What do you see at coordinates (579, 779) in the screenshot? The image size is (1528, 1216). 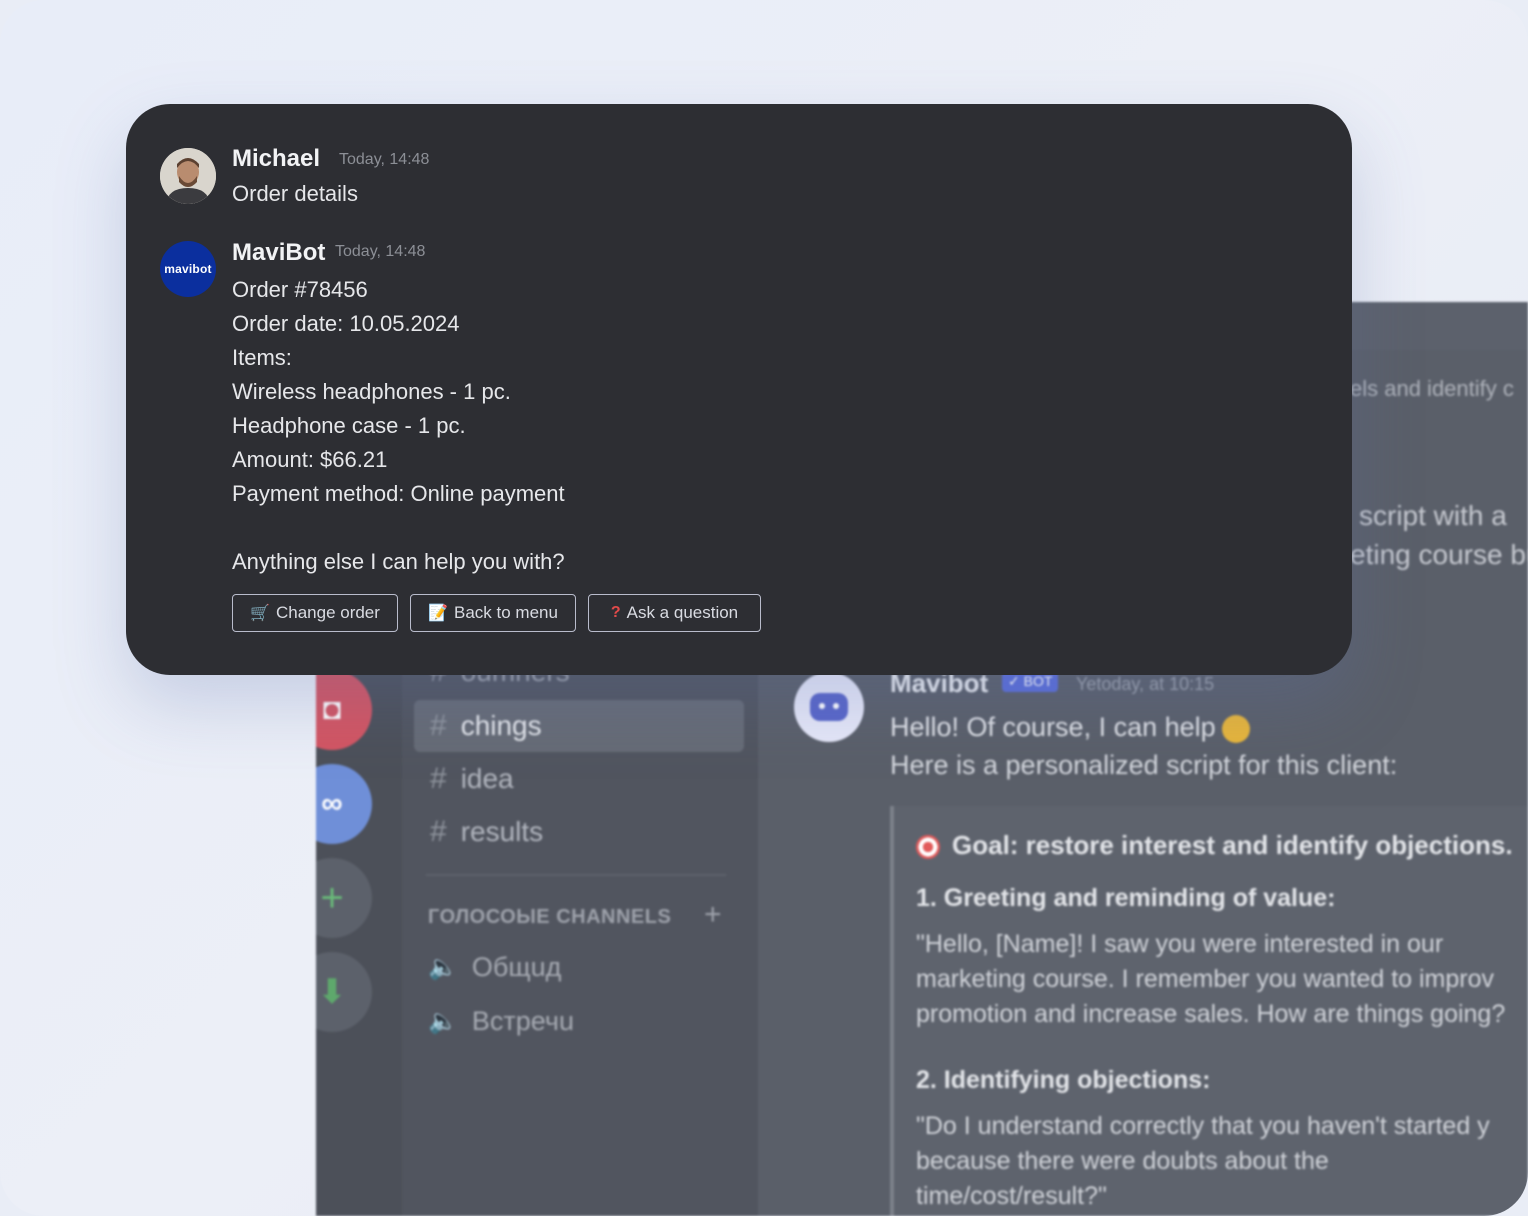 I see `channel-item-idea: # idea` at bounding box center [579, 779].